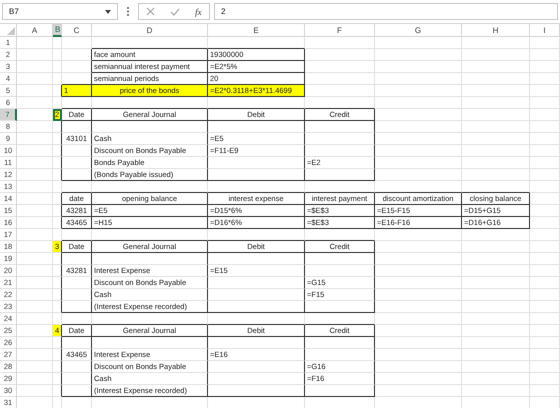 This screenshot has width=560, height=408. I want to click on cancel-icon, so click(151, 11).